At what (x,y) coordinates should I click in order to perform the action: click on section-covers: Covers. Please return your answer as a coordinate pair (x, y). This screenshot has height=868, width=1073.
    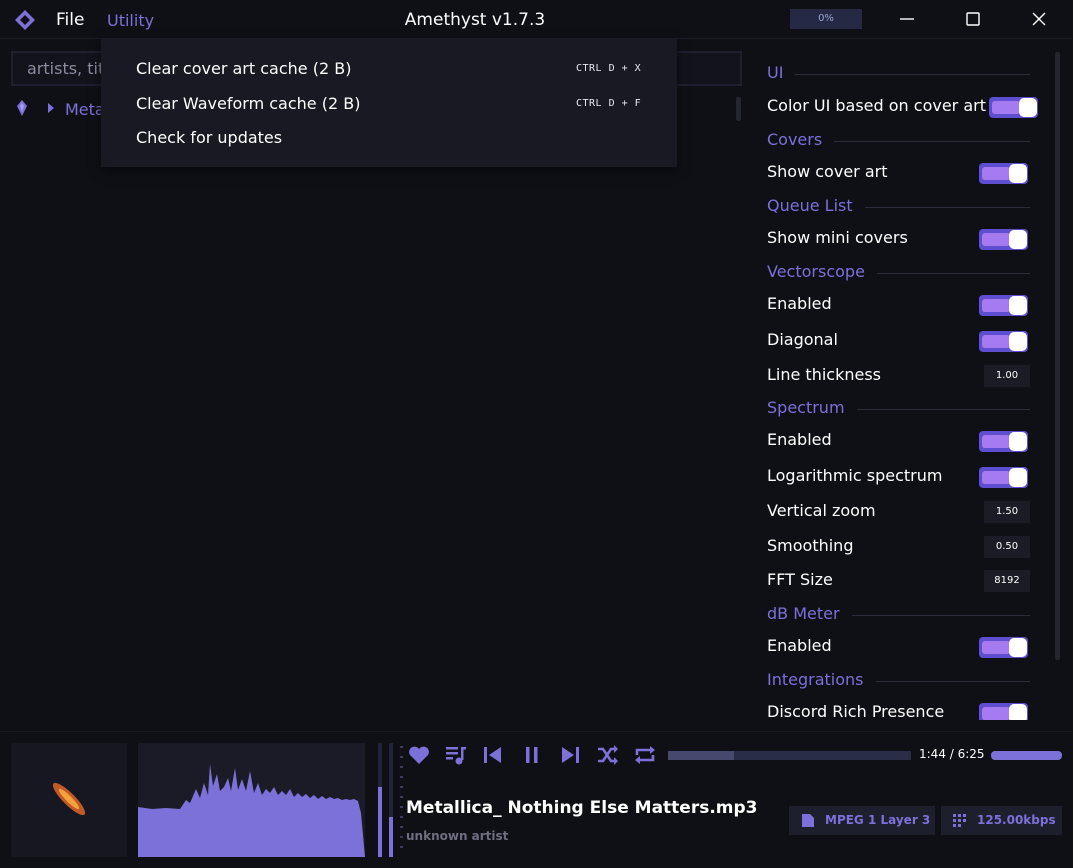
    Looking at the image, I should click on (898, 141).